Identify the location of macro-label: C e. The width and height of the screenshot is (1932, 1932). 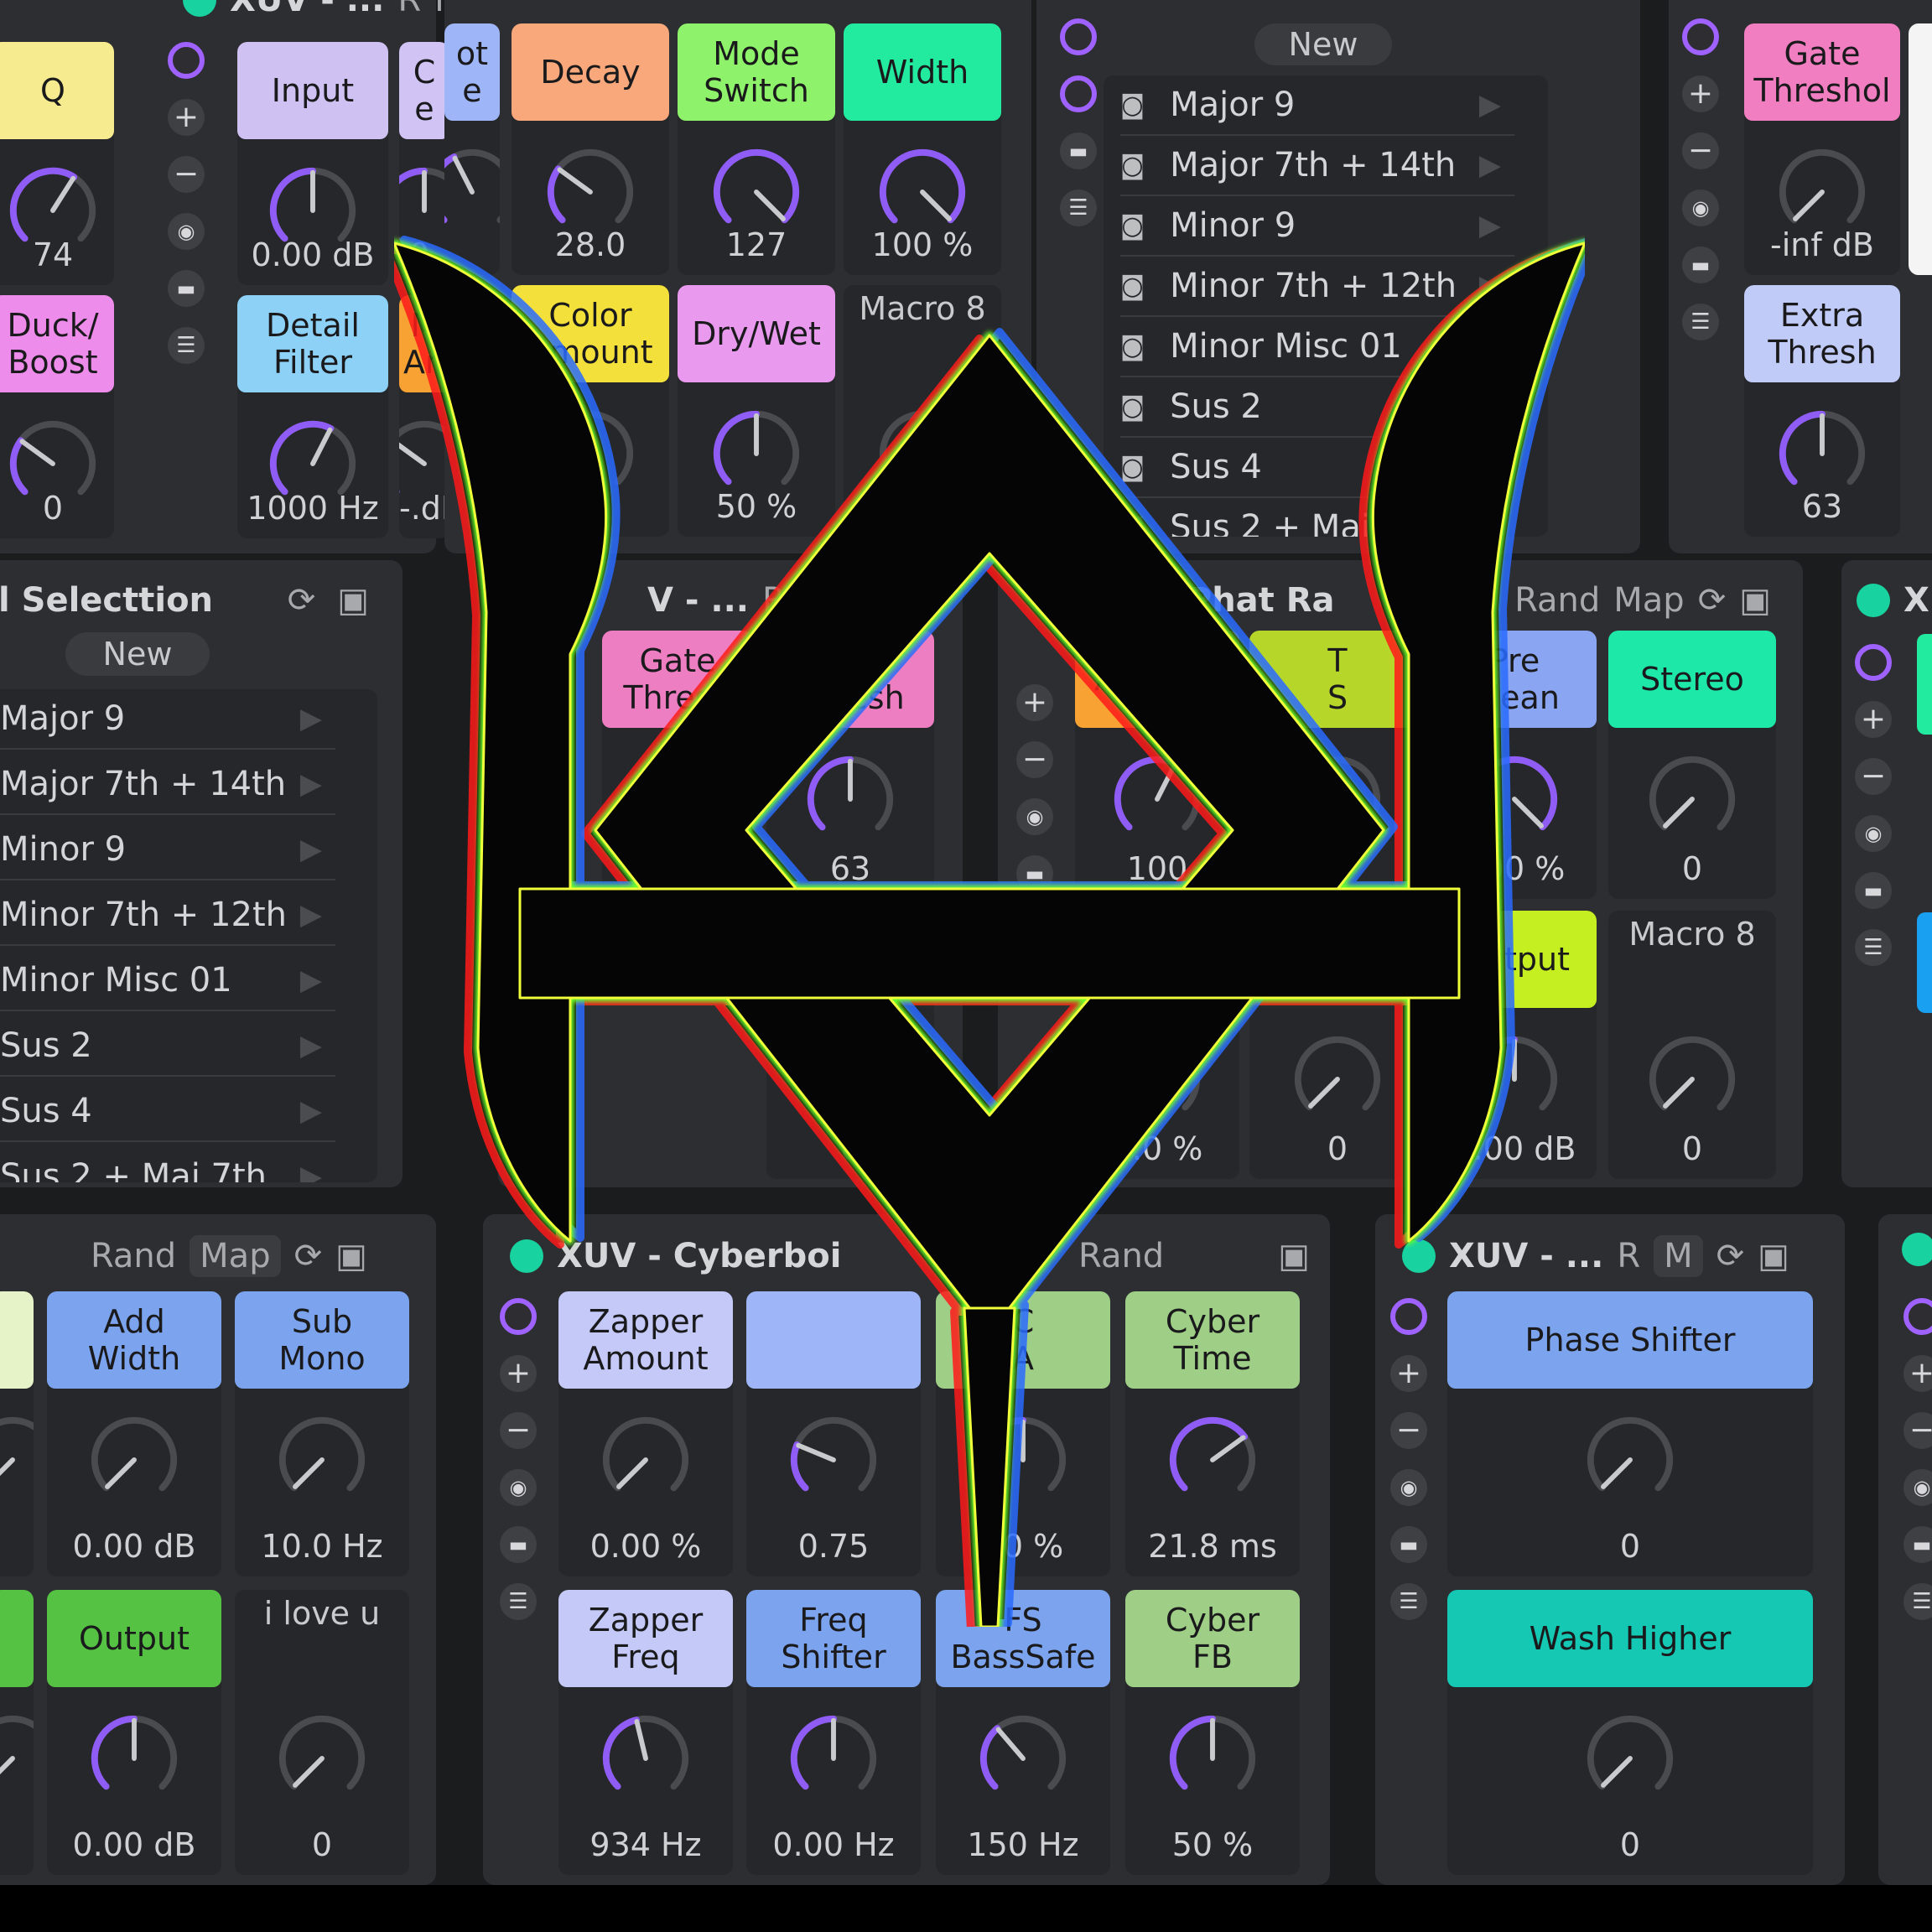
(424, 90).